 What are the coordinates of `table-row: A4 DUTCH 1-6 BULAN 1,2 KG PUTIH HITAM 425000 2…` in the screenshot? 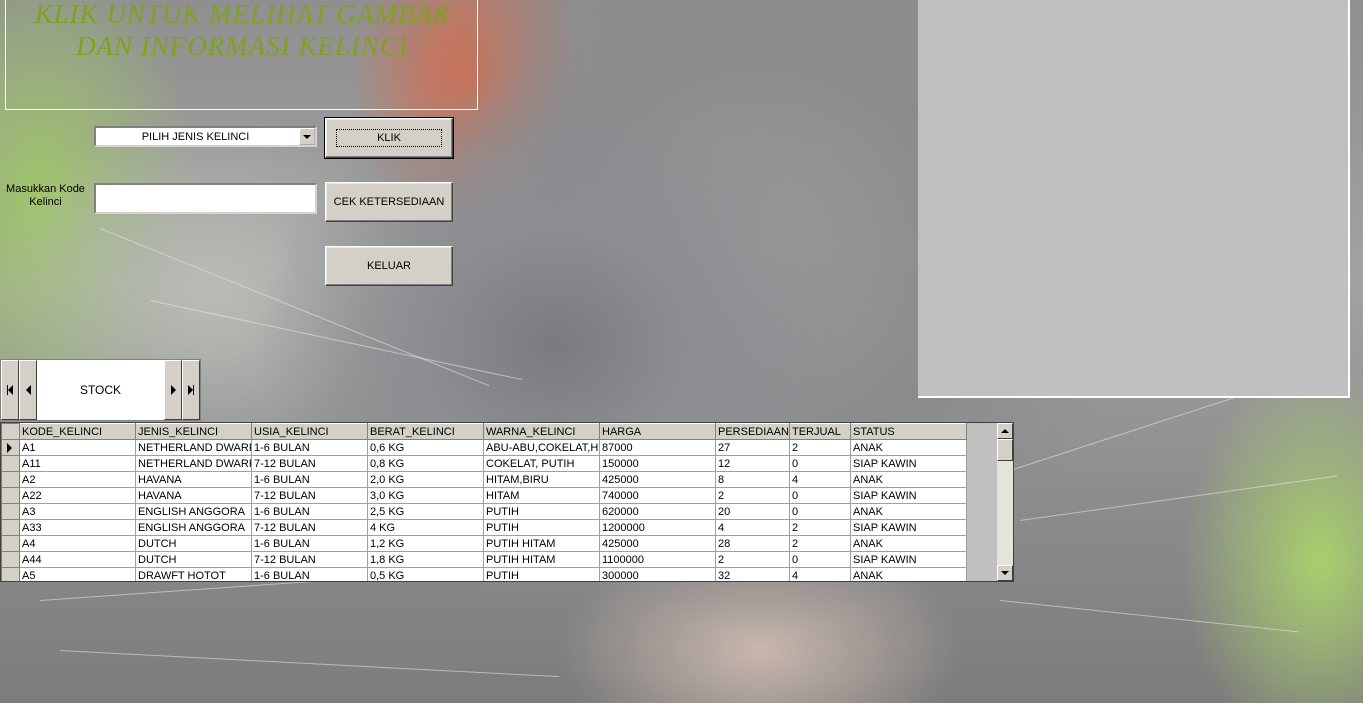 It's located at (484, 543).